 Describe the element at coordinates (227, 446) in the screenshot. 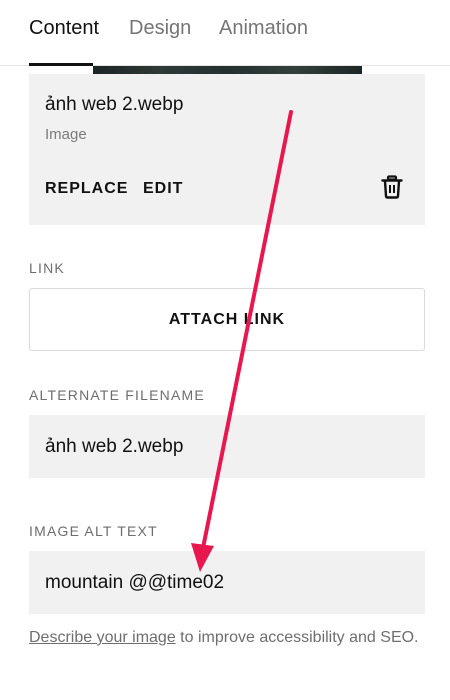

I see `alternate-filename-input: ảnh web 2.webp` at that location.